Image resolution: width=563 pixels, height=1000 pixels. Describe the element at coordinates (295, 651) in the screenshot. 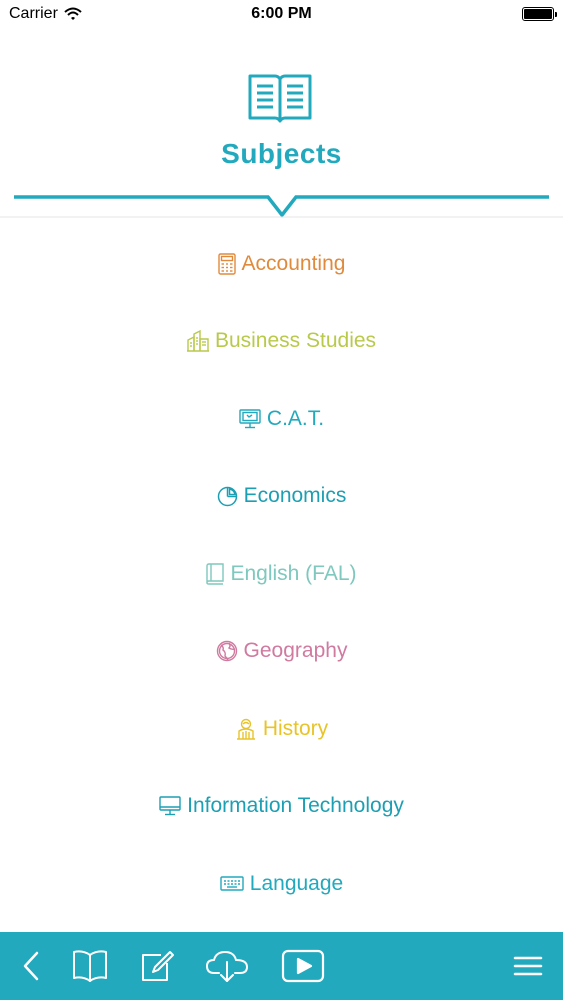

I see `subject-label: Geography` at that location.